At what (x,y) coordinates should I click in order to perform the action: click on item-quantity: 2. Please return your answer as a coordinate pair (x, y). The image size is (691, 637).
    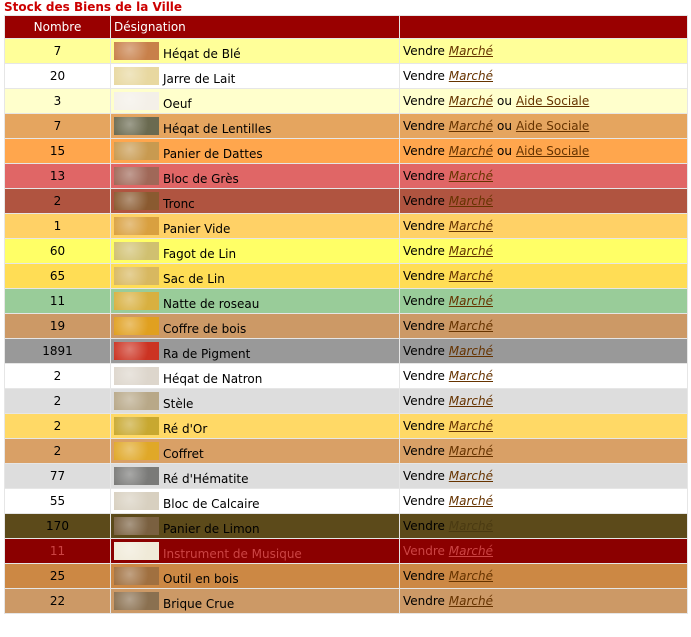
    Looking at the image, I should click on (57, 201).